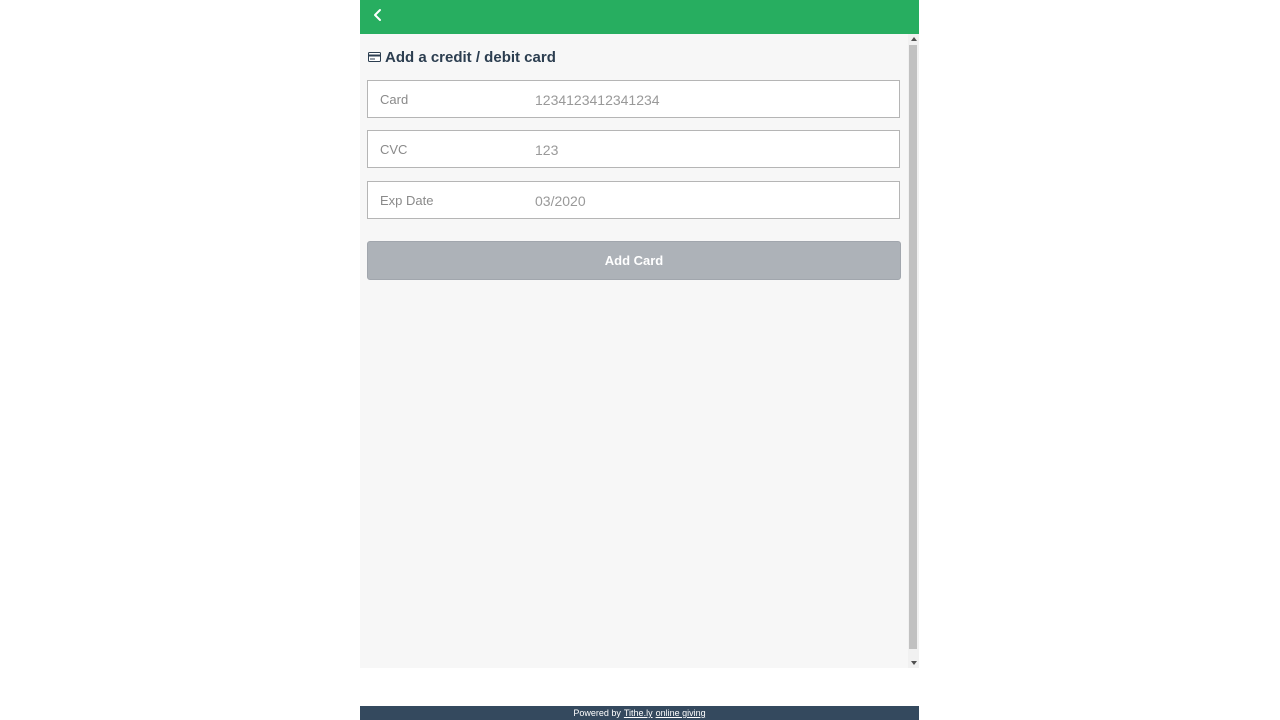 The height and width of the screenshot is (720, 1280). What do you see at coordinates (634, 260) in the screenshot?
I see `add-card-button: Add Card` at bounding box center [634, 260].